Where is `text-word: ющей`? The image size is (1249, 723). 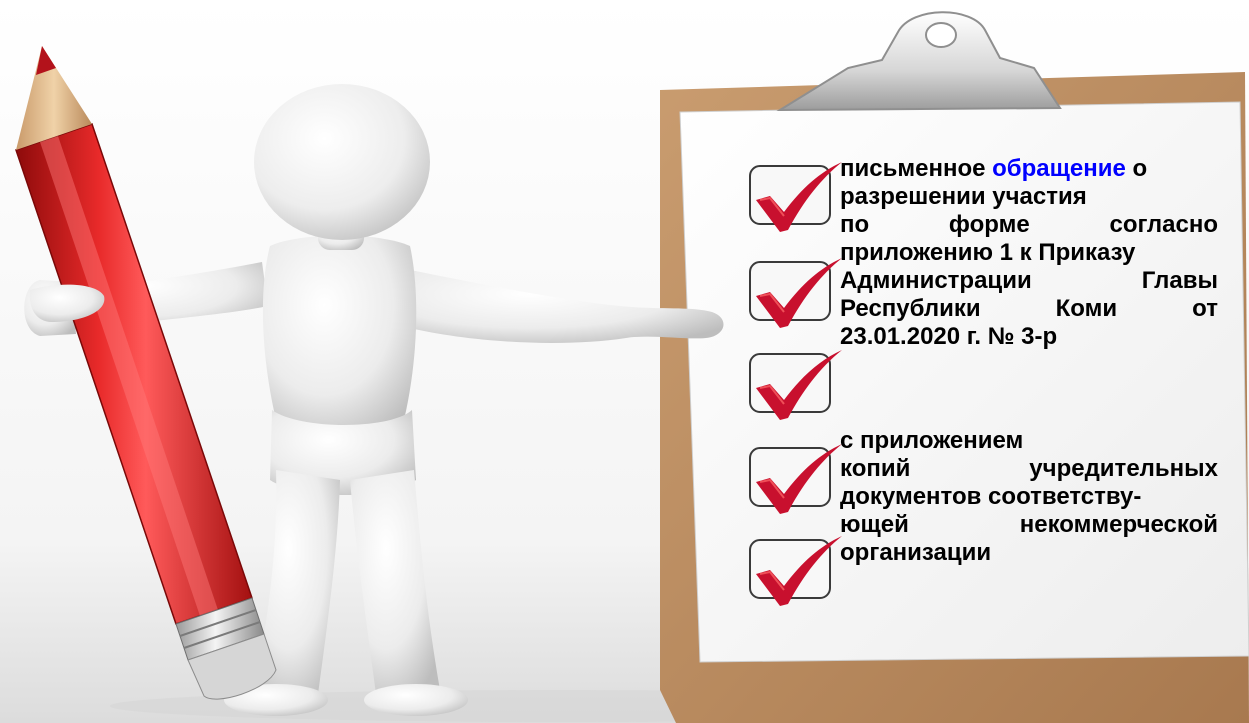 text-word: ющей is located at coordinates (874, 524).